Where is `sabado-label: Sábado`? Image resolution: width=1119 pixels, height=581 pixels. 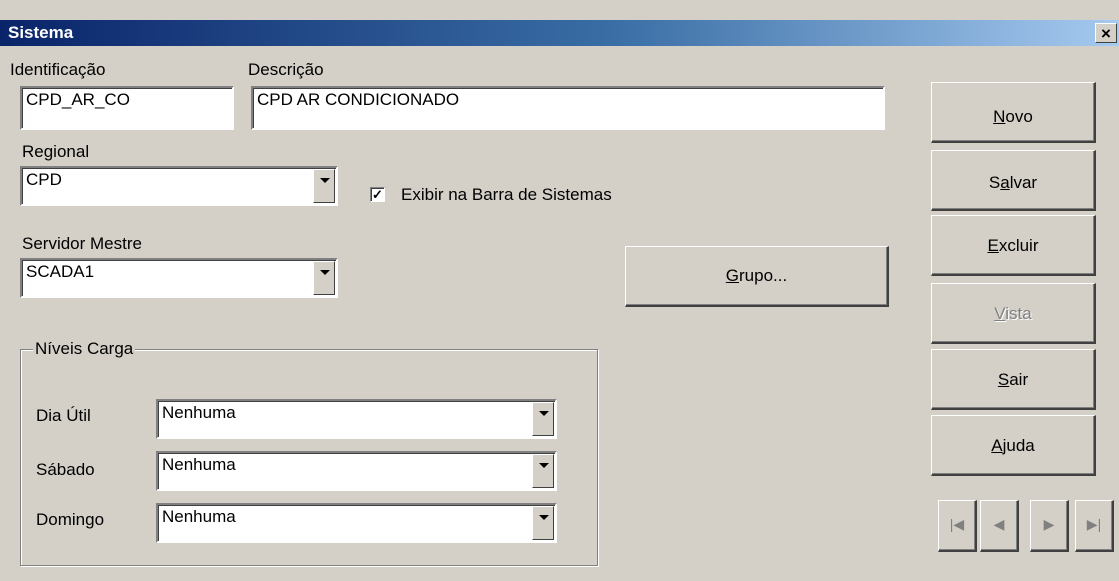 sabado-label: Sábado is located at coordinates (65, 469).